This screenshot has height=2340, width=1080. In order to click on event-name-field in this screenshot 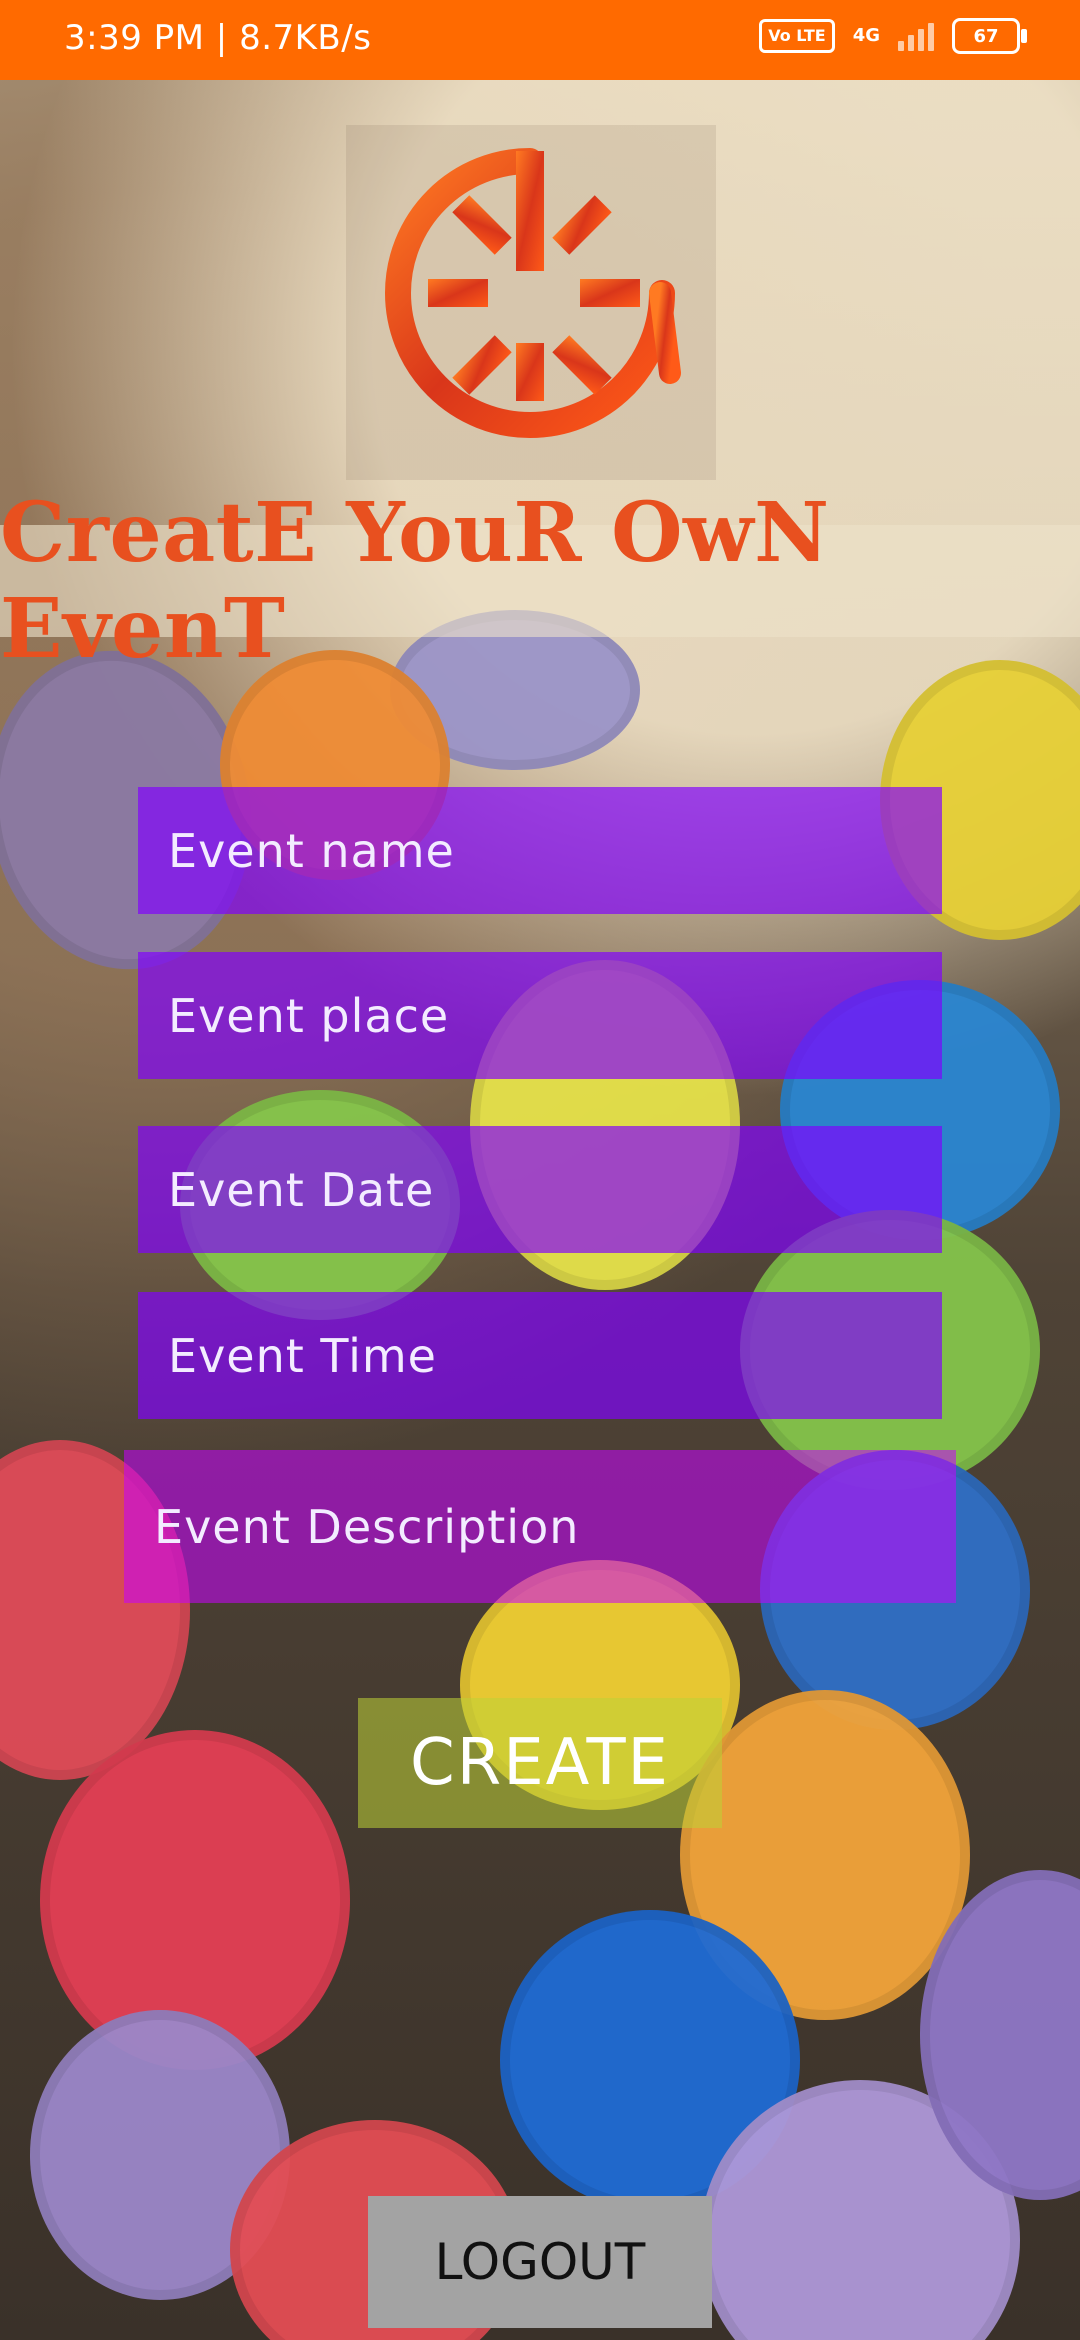, I will do `click(540, 850)`.